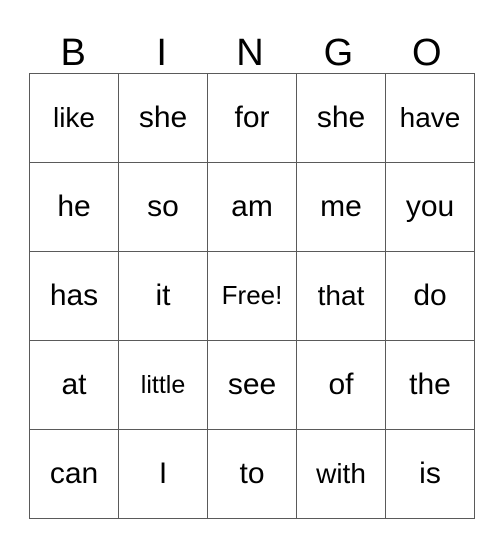 This screenshot has width=500, height=544. I want to click on bingo-cell-word: is, so click(430, 474).